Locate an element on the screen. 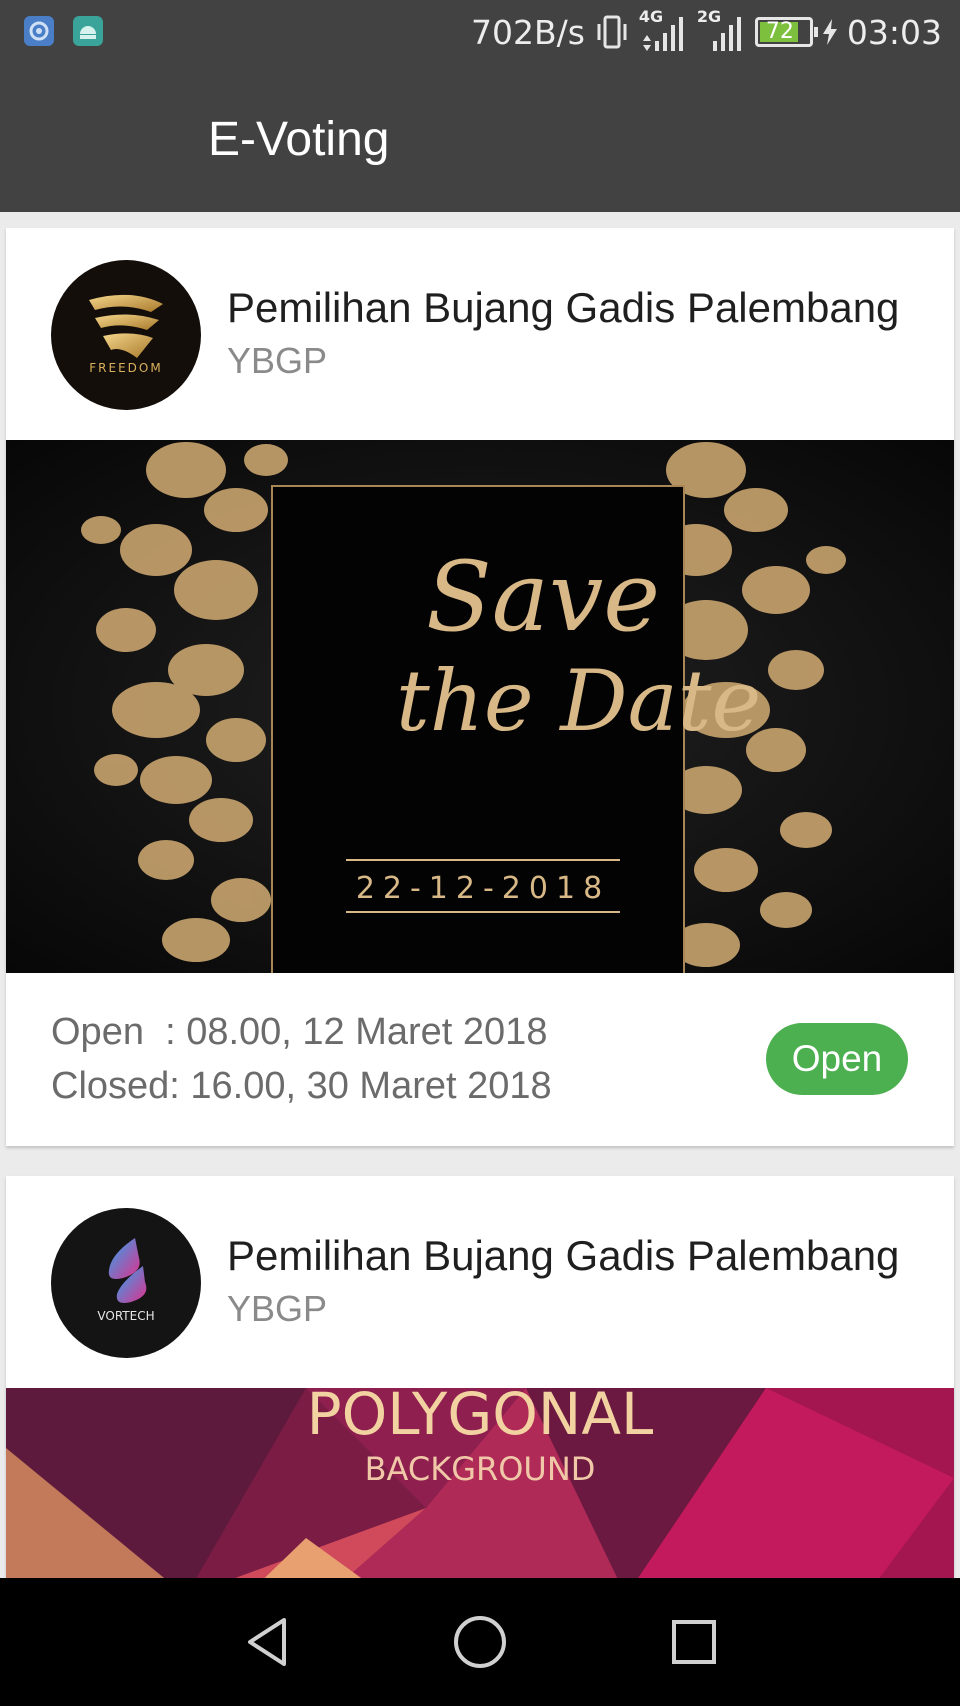 This screenshot has height=1706, width=960. clock: 03:03 is located at coordinates (894, 32).